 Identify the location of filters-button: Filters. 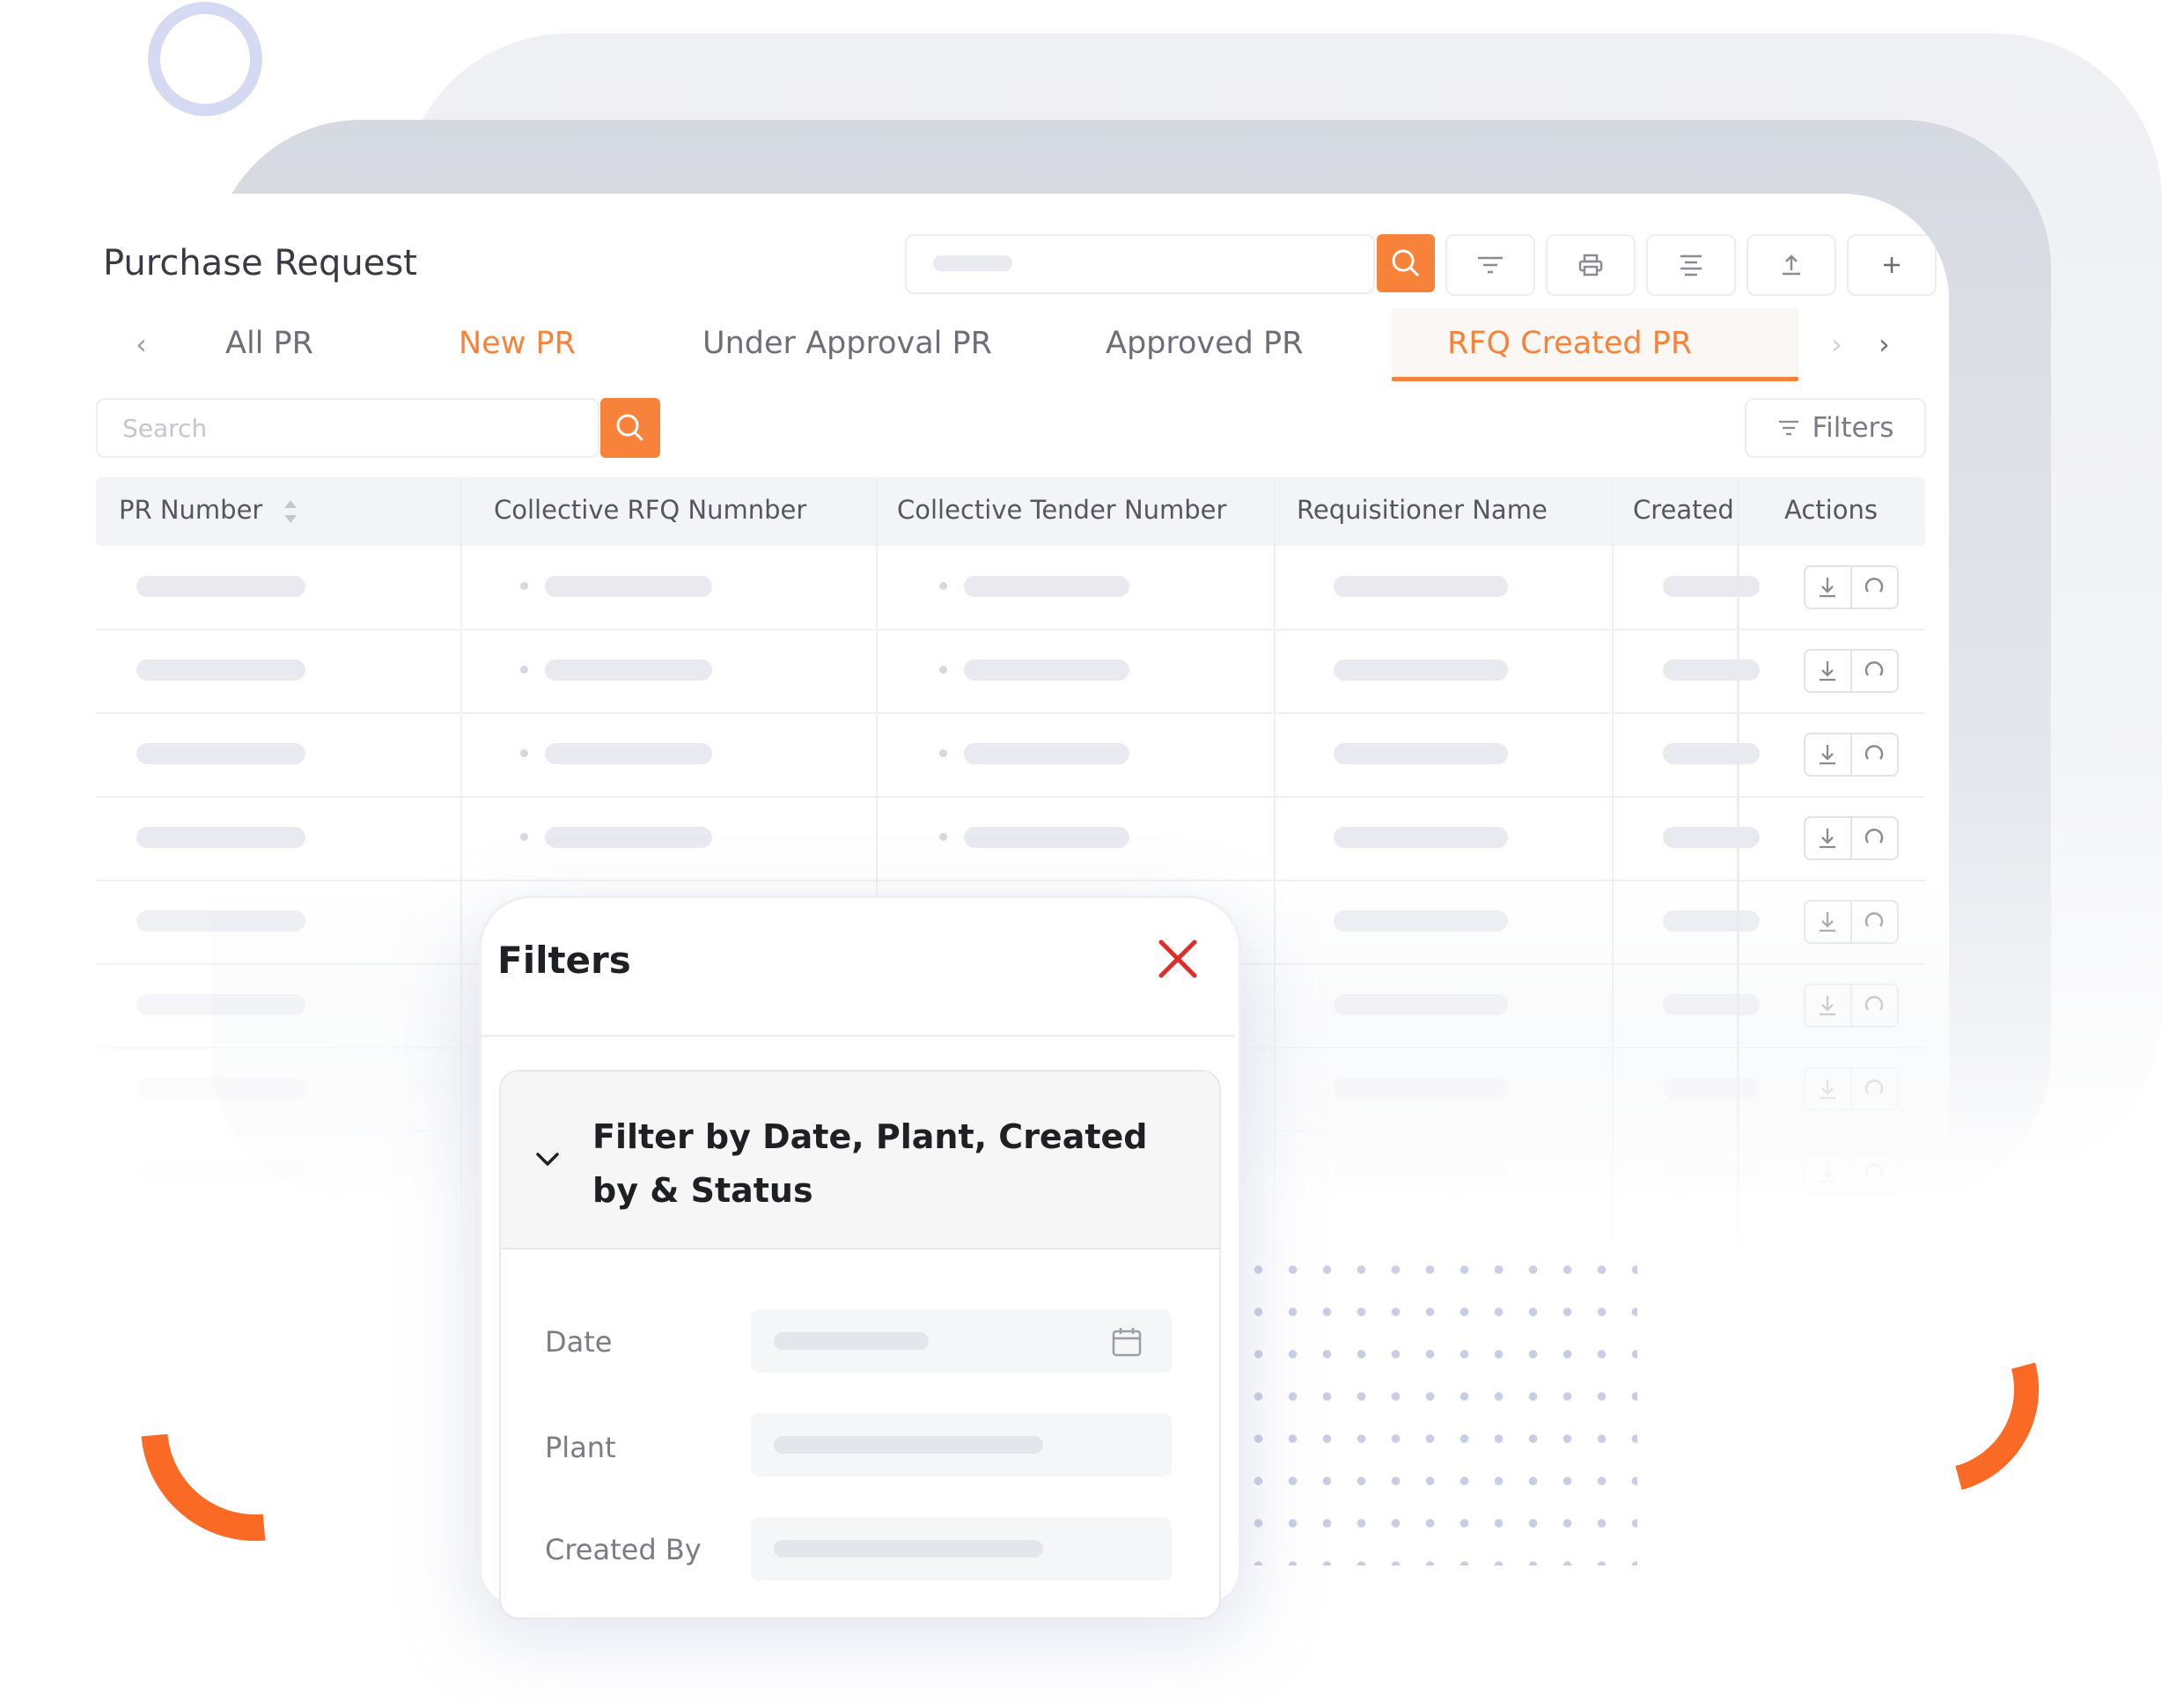
(1835, 428).